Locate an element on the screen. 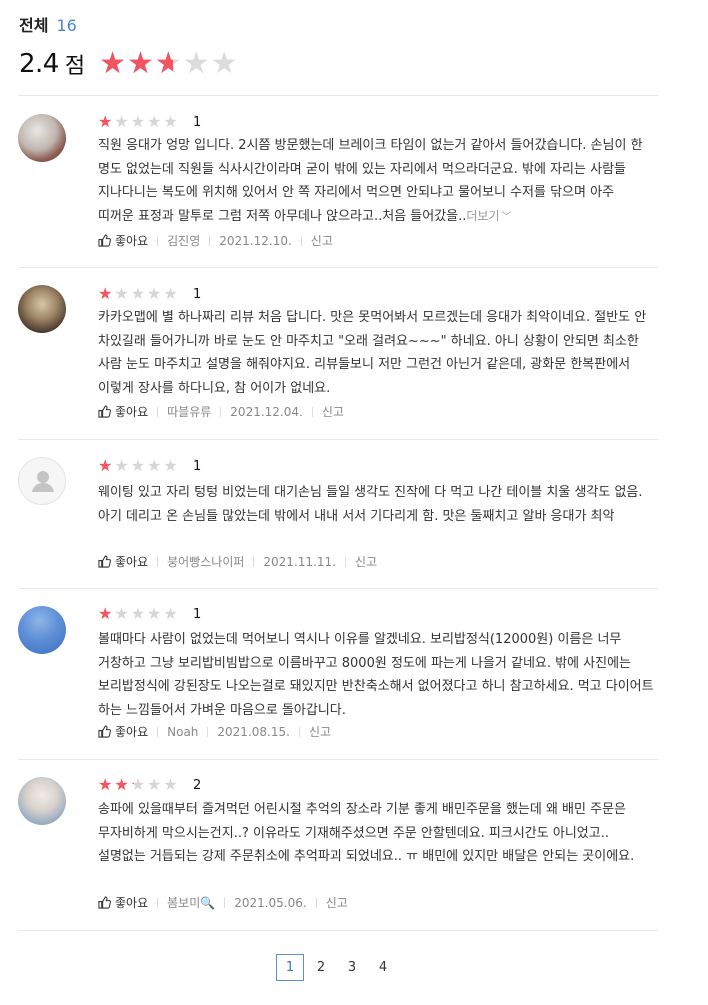 Image resolution: width=708 pixels, height=1005 pixels. review-date: 2021.08.15. is located at coordinates (253, 731).